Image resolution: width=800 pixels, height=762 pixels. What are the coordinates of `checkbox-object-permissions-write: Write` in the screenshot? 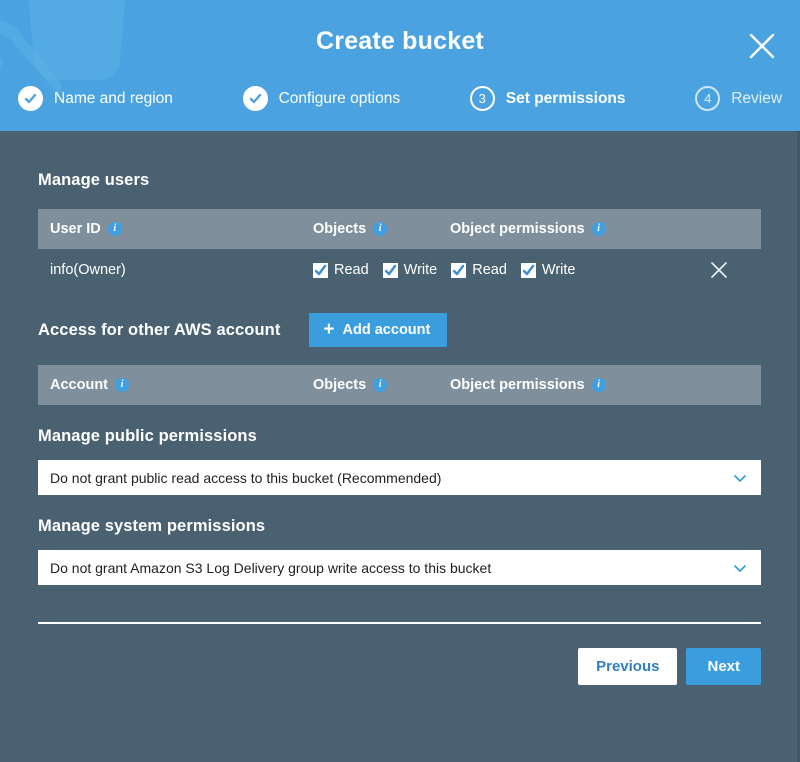 It's located at (548, 270).